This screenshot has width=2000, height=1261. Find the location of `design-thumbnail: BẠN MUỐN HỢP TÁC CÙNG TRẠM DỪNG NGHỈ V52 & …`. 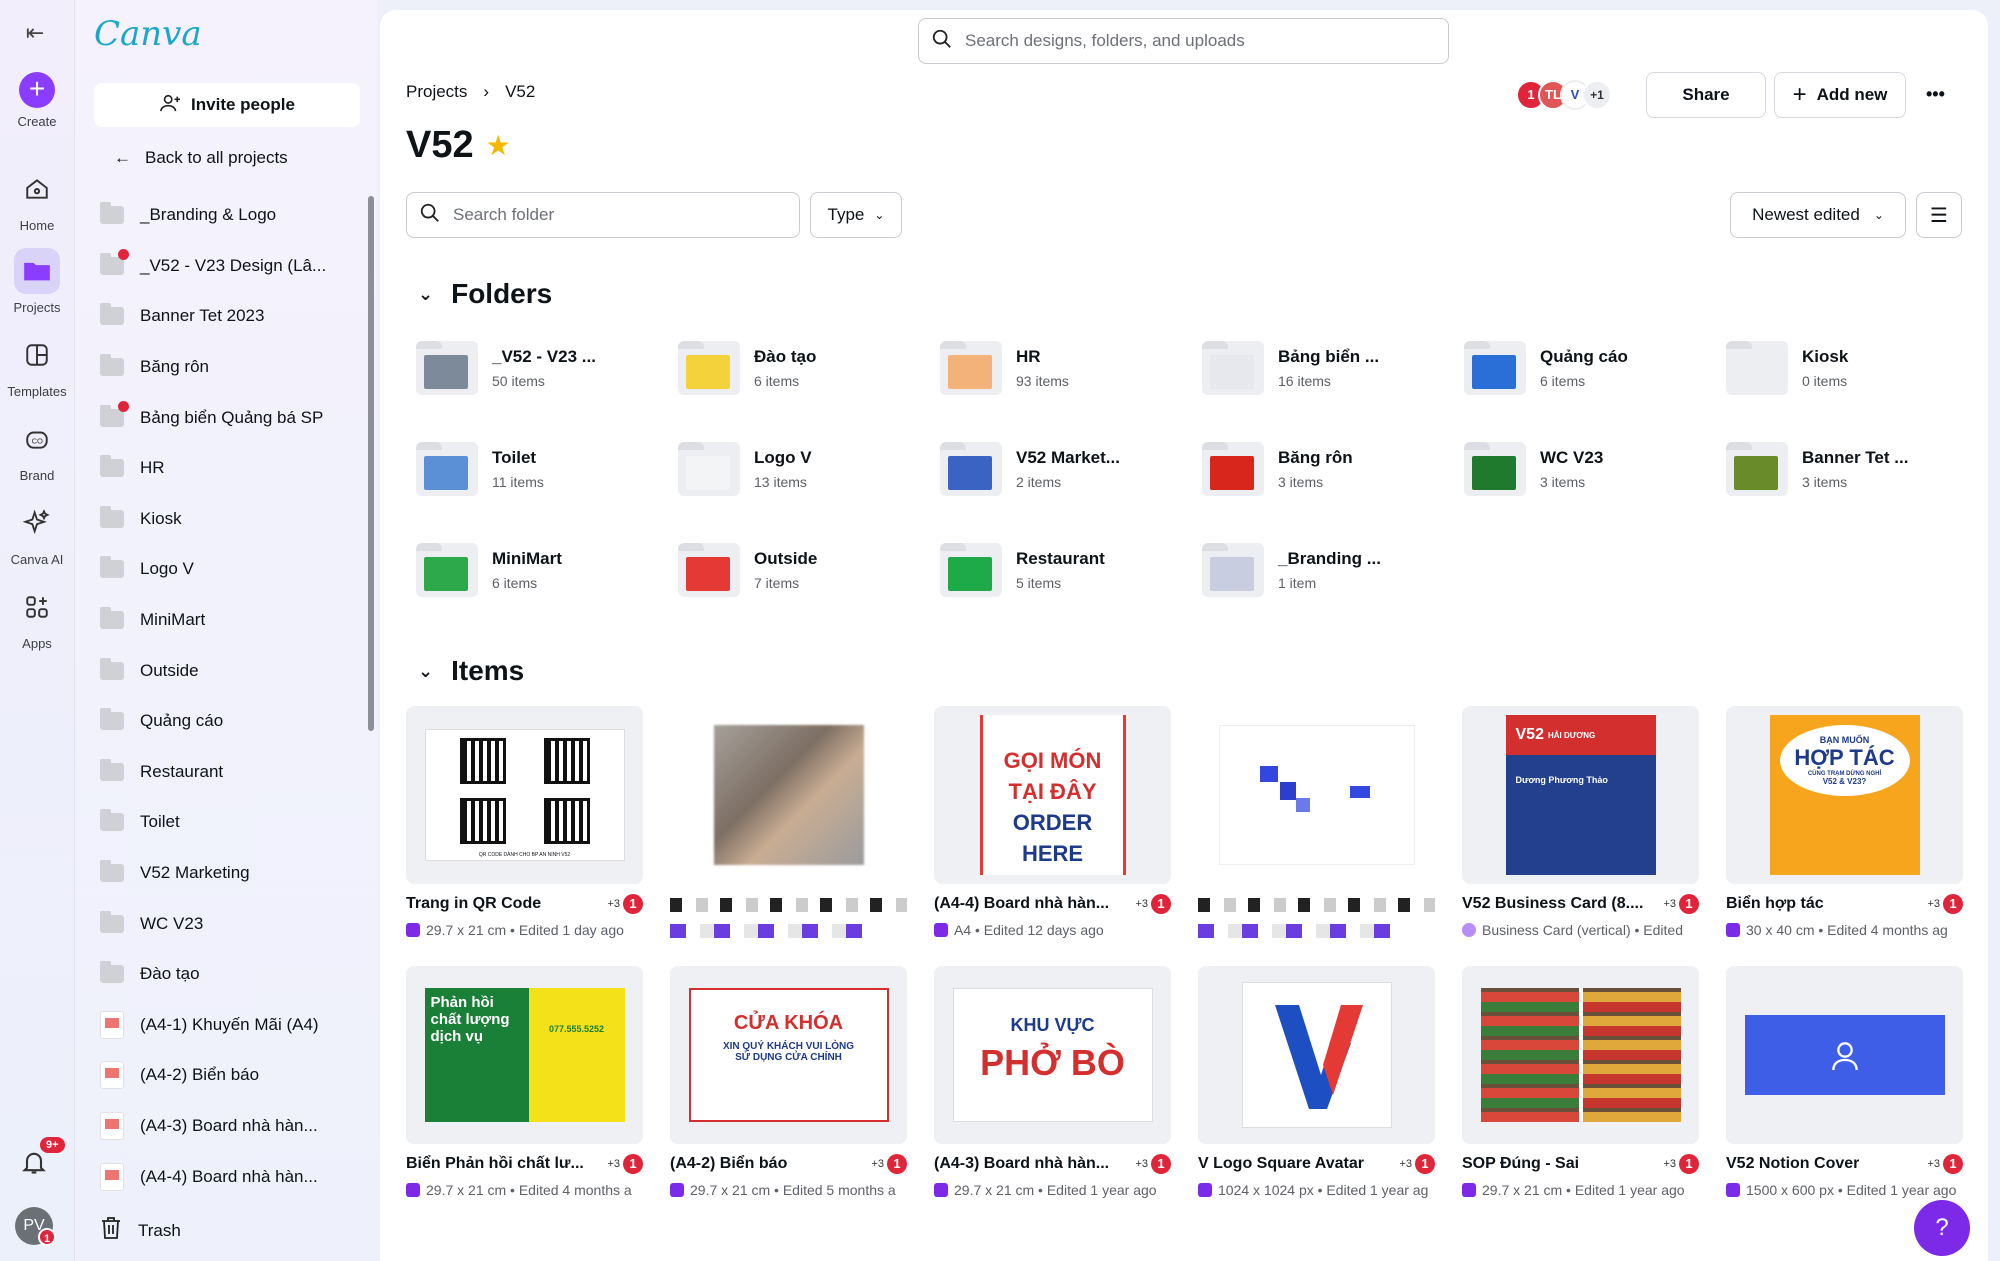

design-thumbnail: BẠN MUỐN HỢP TÁC CÙNG TRẠM DỪNG NGHỈ V52 & … is located at coordinates (1844, 795).